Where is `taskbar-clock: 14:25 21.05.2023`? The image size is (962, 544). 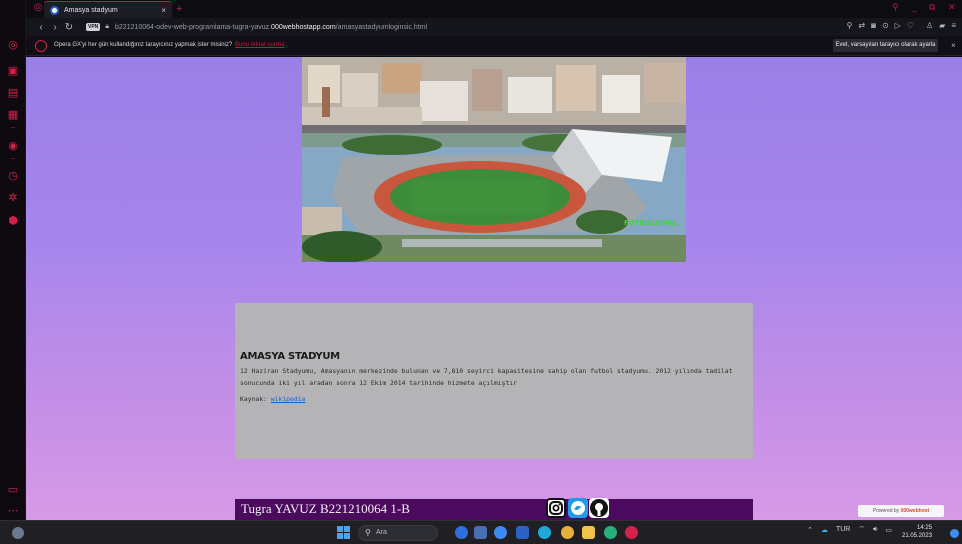
taskbar-clock: 14:25 21.05.2023 is located at coordinates (917, 532).